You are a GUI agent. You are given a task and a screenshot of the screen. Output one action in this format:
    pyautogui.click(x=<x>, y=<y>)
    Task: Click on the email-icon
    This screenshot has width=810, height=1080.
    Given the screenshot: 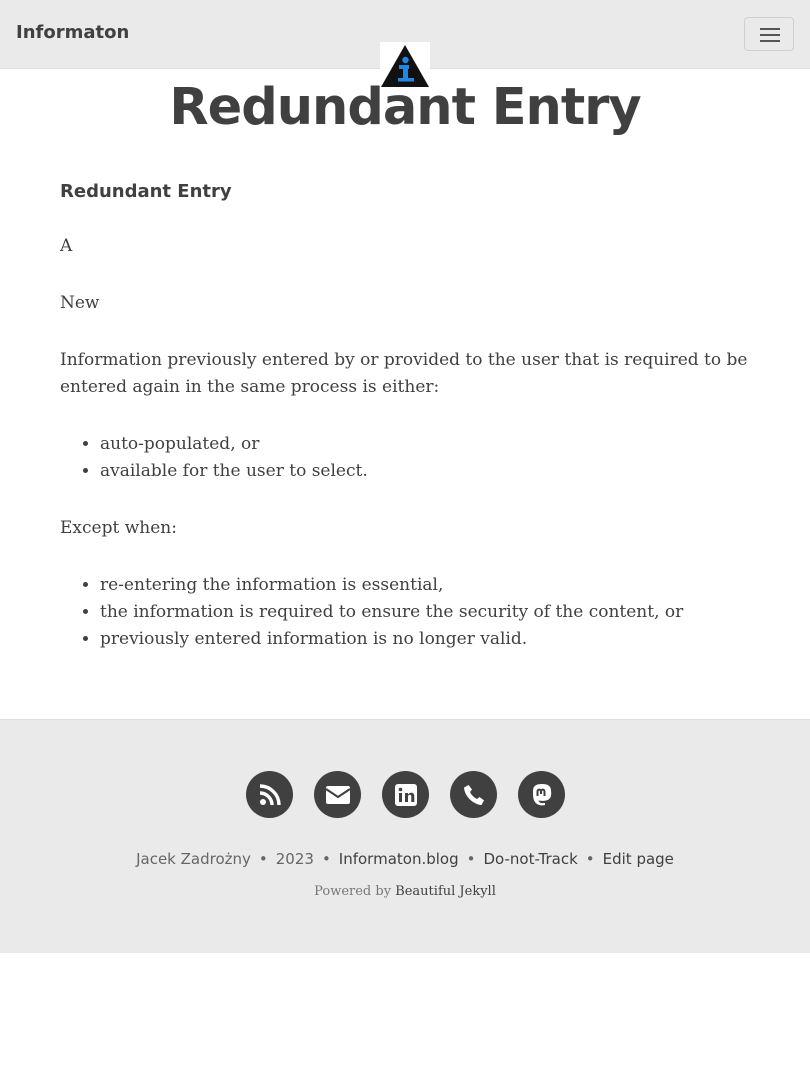 What is the action you would take?
    pyautogui.click(x=337, y=794)
    